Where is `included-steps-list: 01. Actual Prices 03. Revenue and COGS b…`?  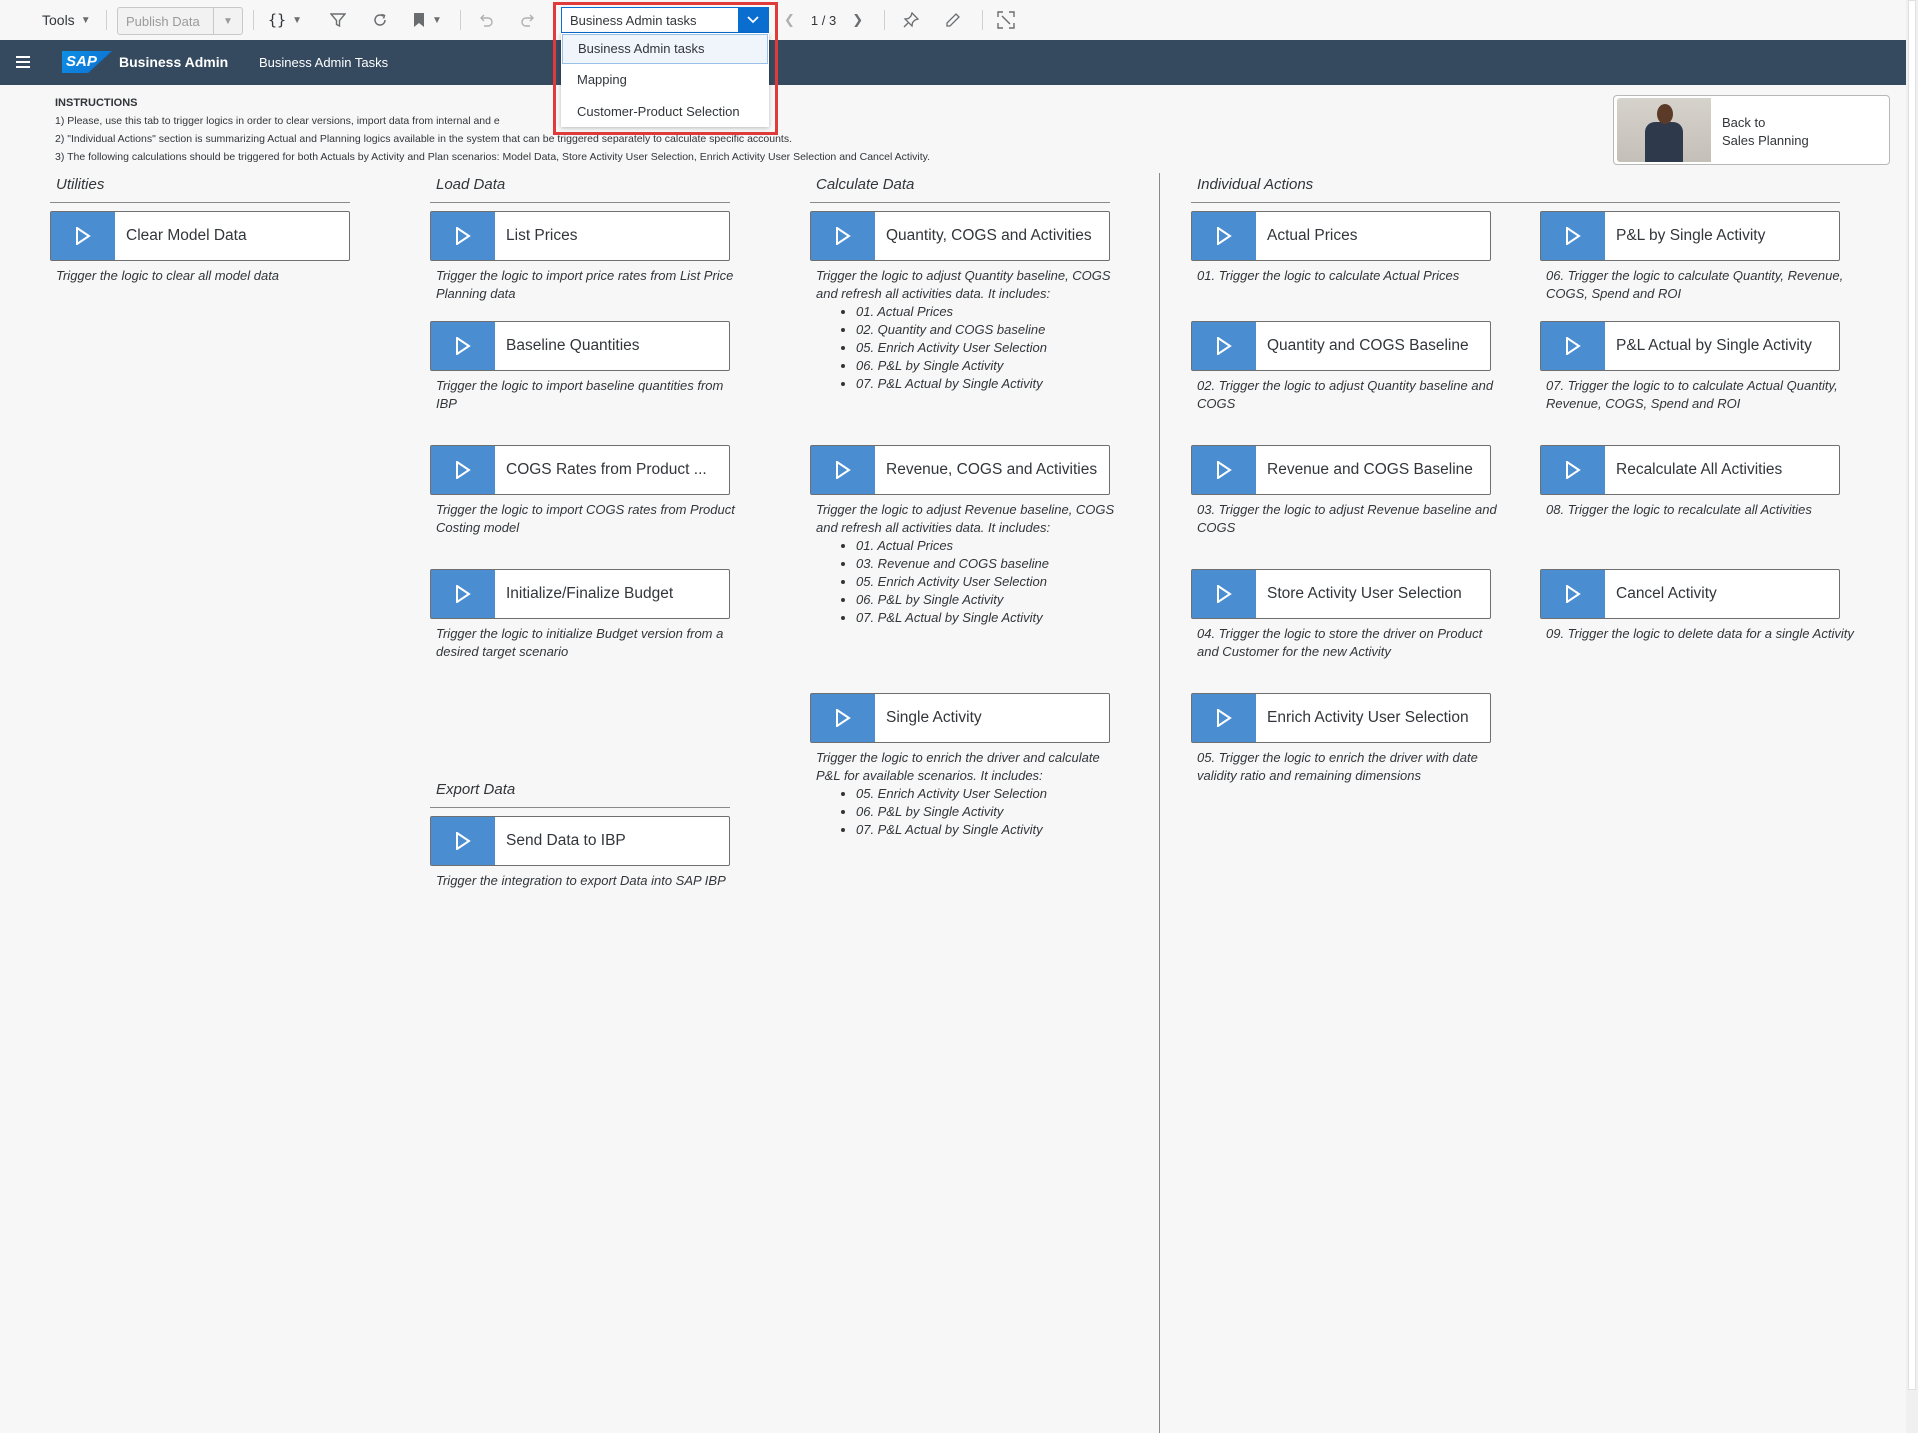 included-steps-list: 01. Actual Prices 03. Revenue and COGS b… is located at coordinates (971, 582).